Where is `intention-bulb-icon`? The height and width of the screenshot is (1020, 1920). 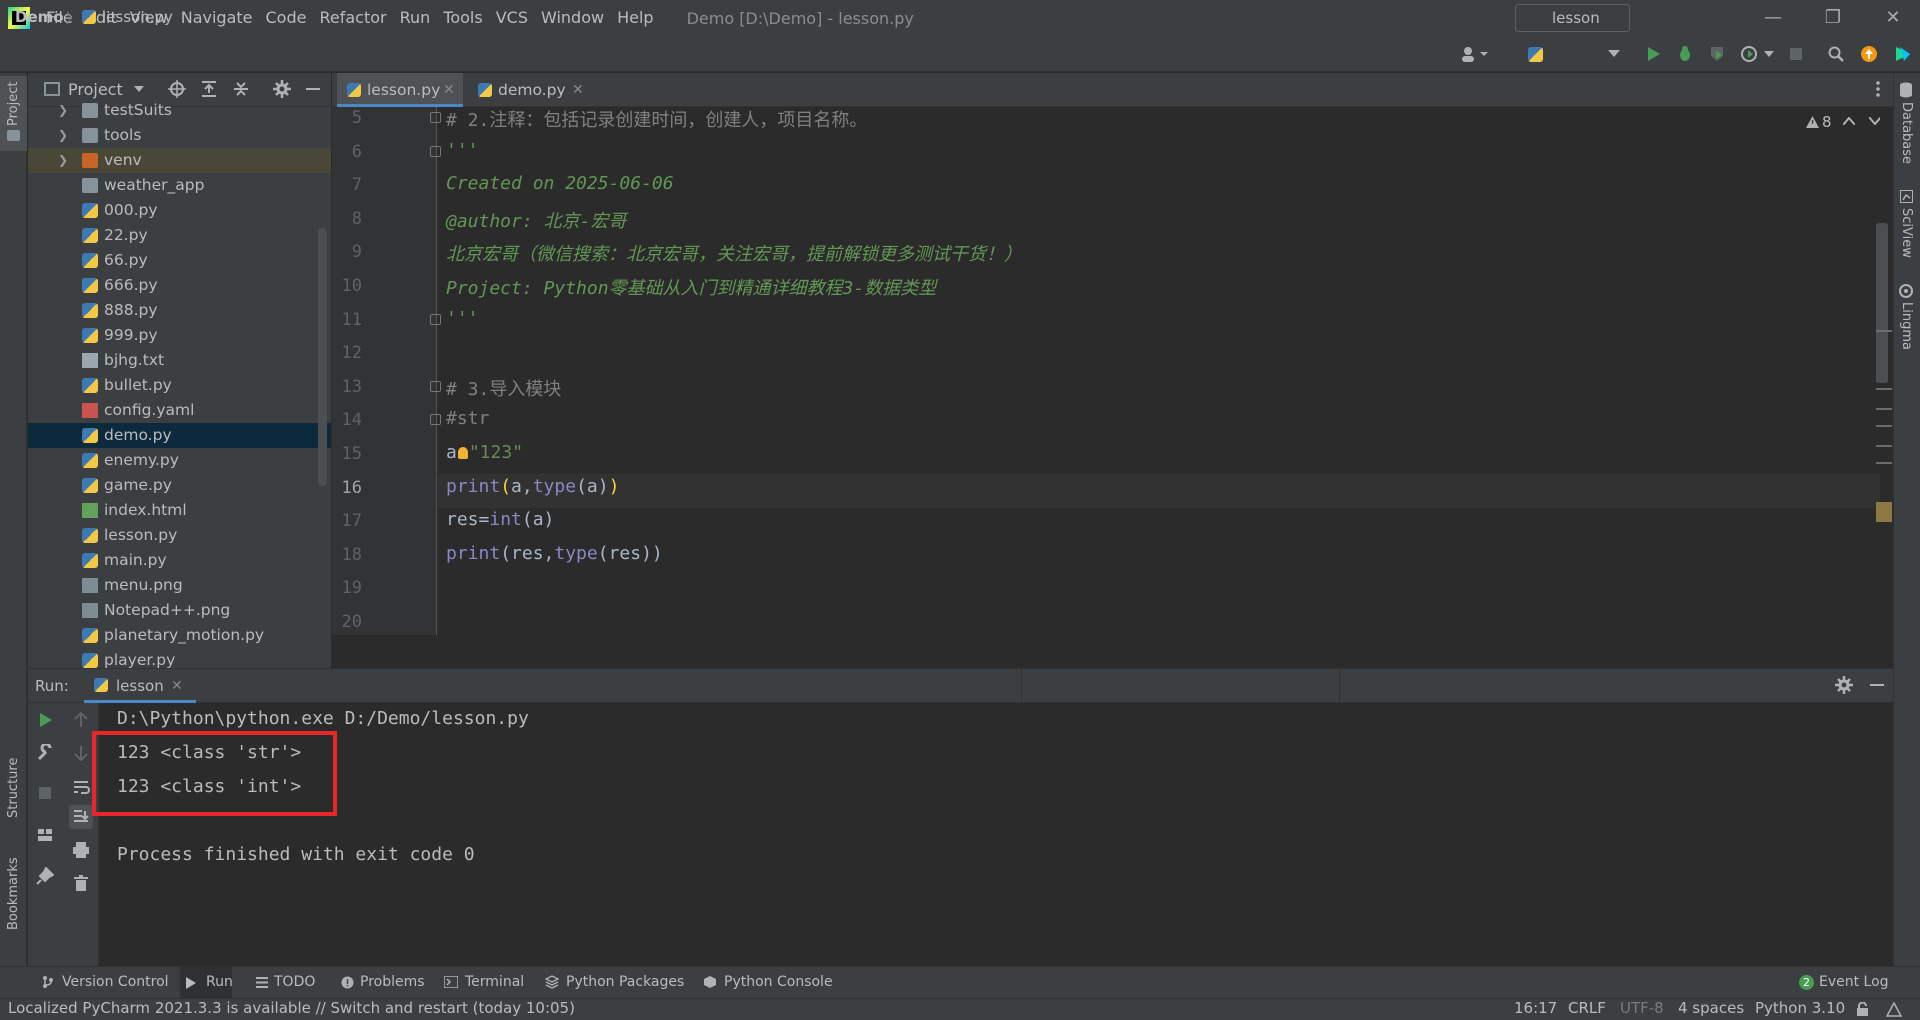 intention-bulb-icon is located at coordinates (462, 453).